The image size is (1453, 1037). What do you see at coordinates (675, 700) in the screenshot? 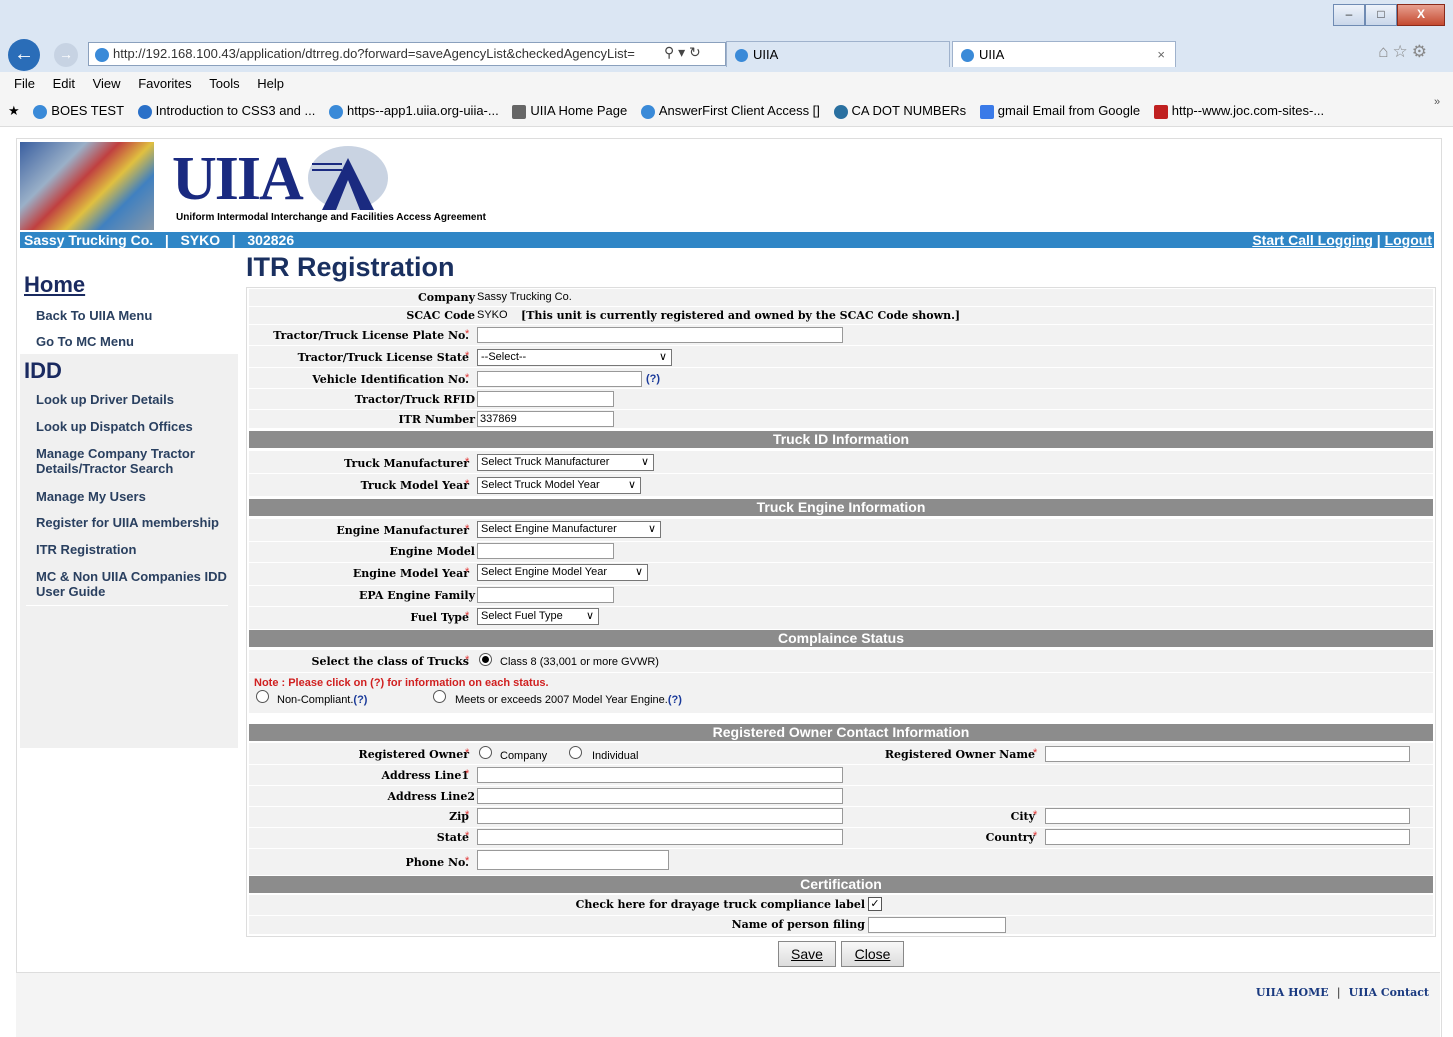
I see `meets-2007-help-link: (?)` at bounding box center [675, 700].